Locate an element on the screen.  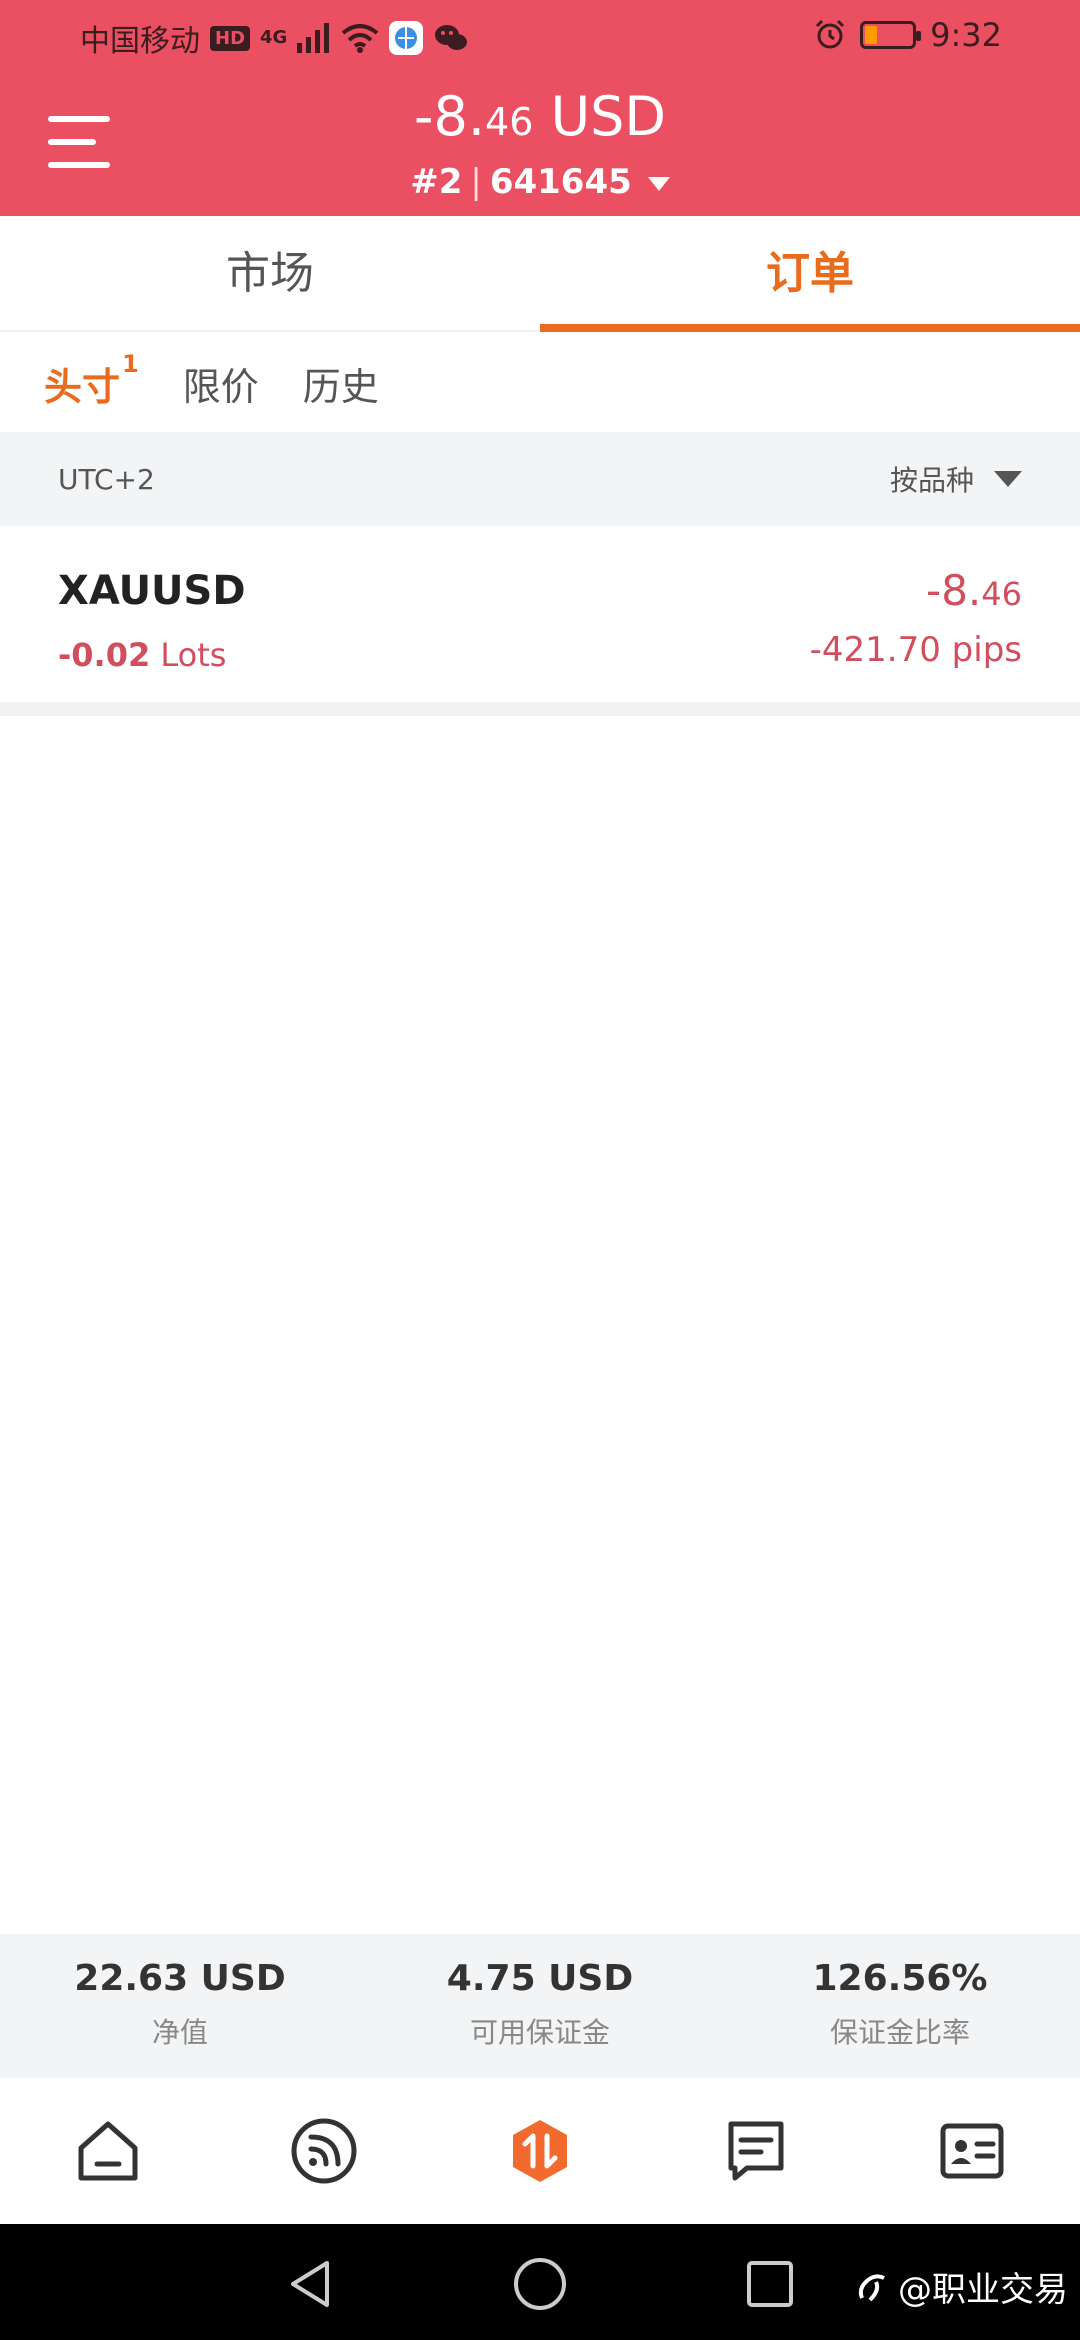
margin-level-value: 126.56% is located at coordinates (900, 1978).